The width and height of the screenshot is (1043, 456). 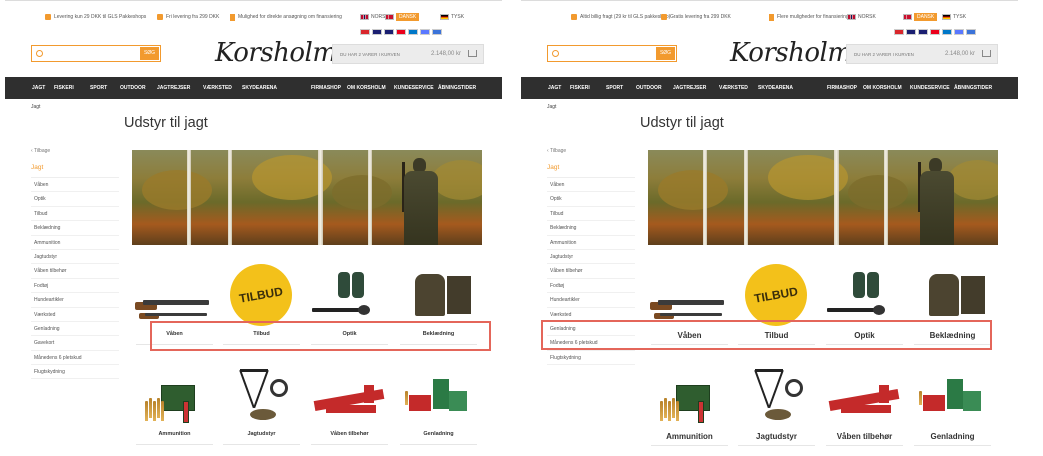 What do you see at coordinates (75, 343) in the screenshot?
I see `sidebar-item: Gavekort` at bounding box center [75, 343].